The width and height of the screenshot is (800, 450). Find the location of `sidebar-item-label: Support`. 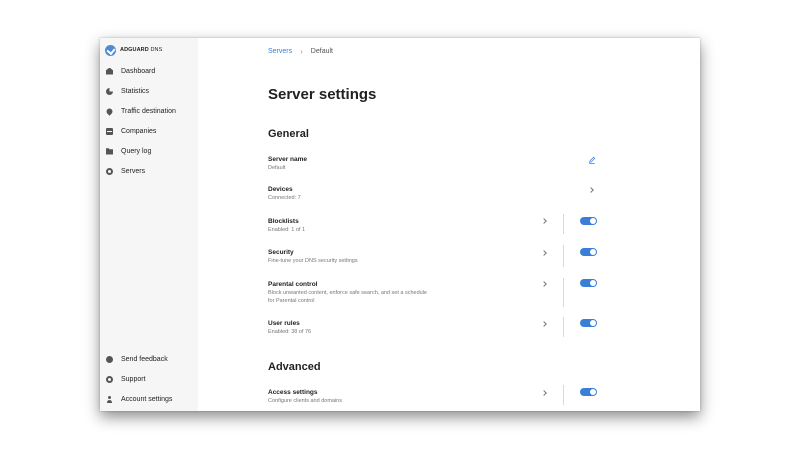

sidebar-item-label: Support is located at coordinates (133, 379).